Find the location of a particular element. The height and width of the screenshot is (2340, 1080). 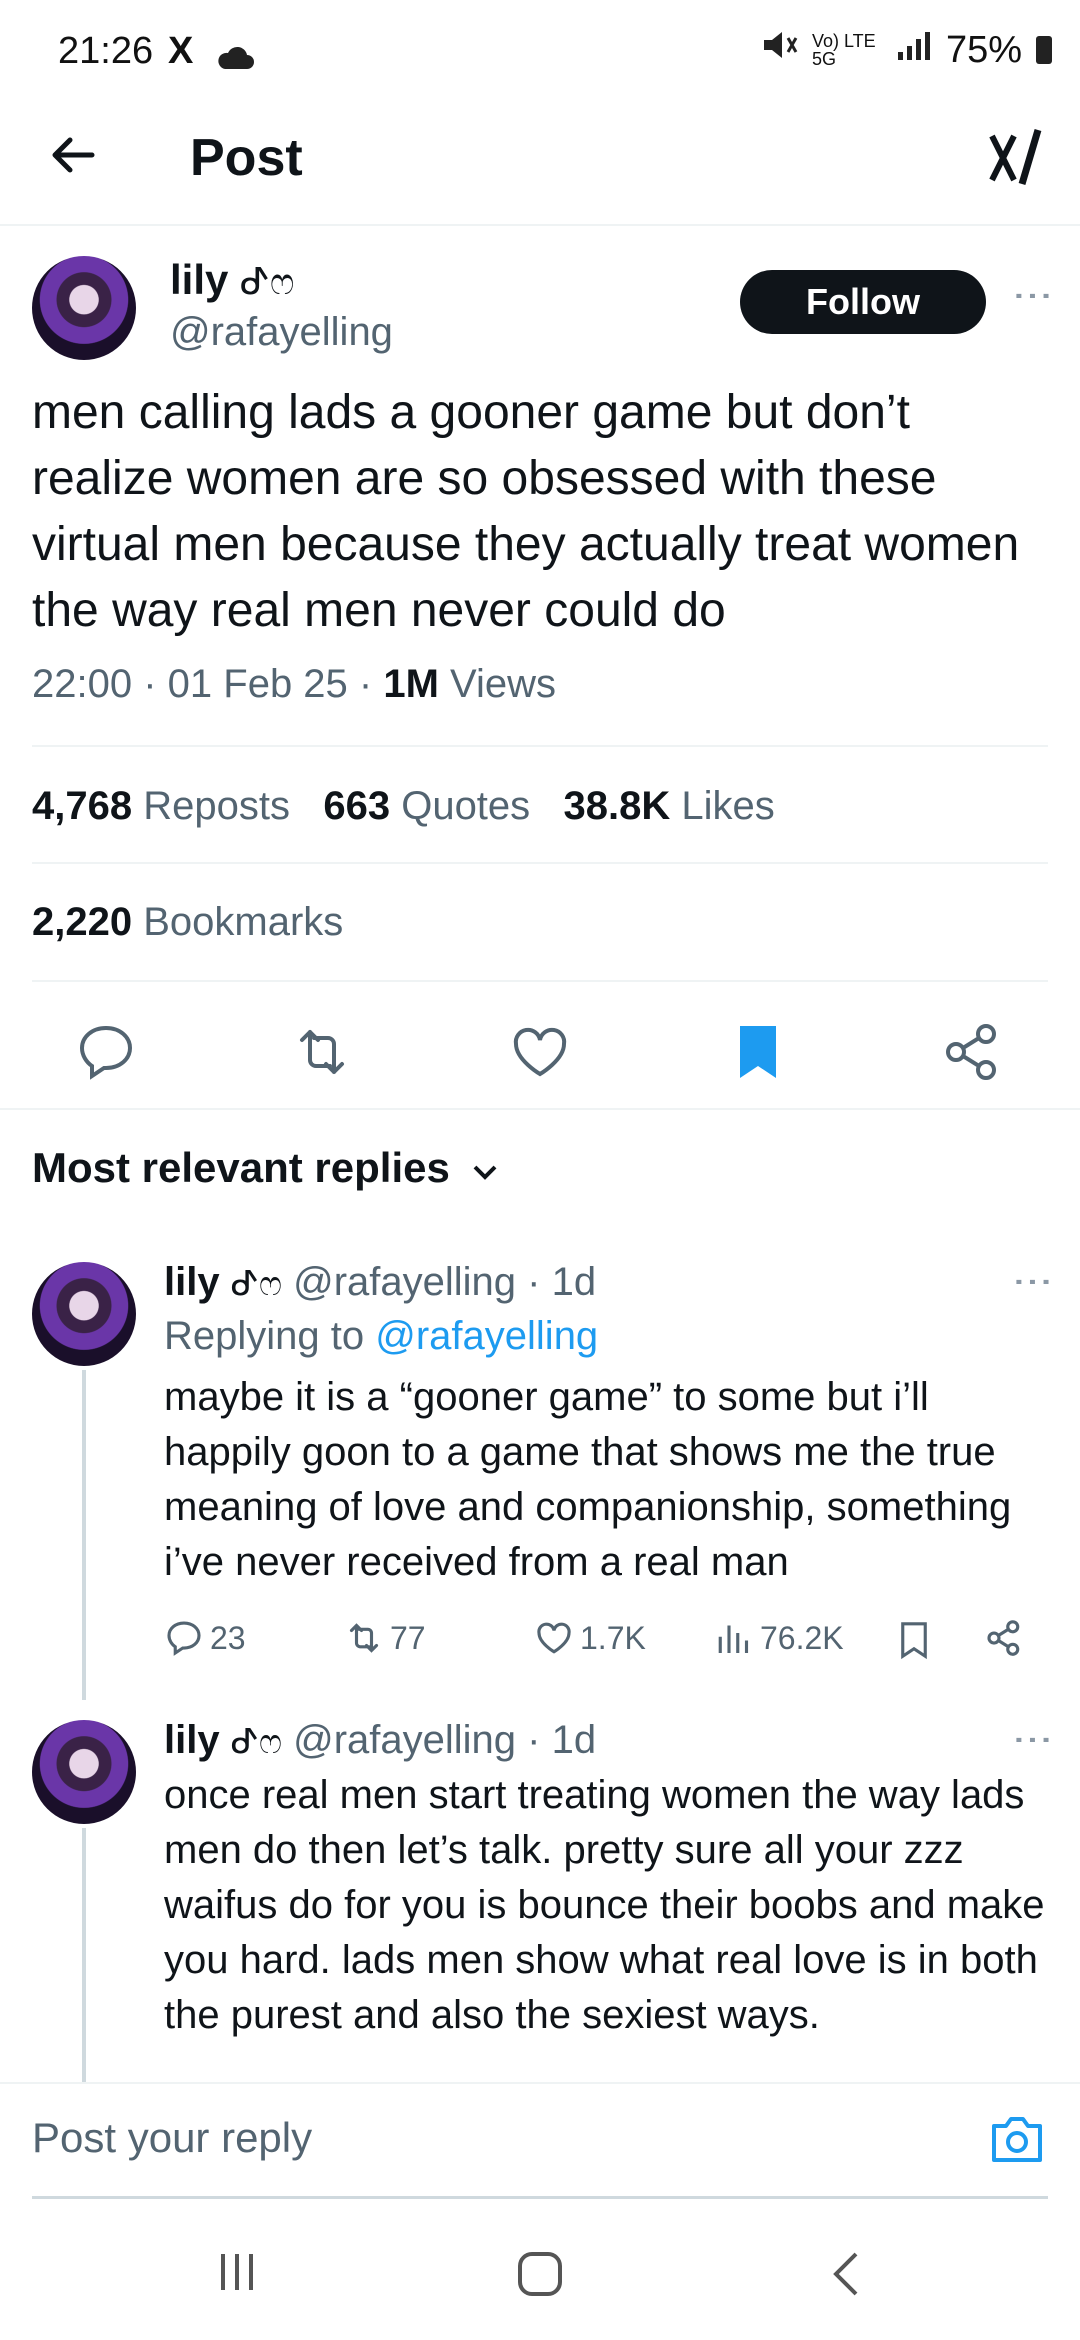

battery-percent: 75% is located at coordinates (983, 49).